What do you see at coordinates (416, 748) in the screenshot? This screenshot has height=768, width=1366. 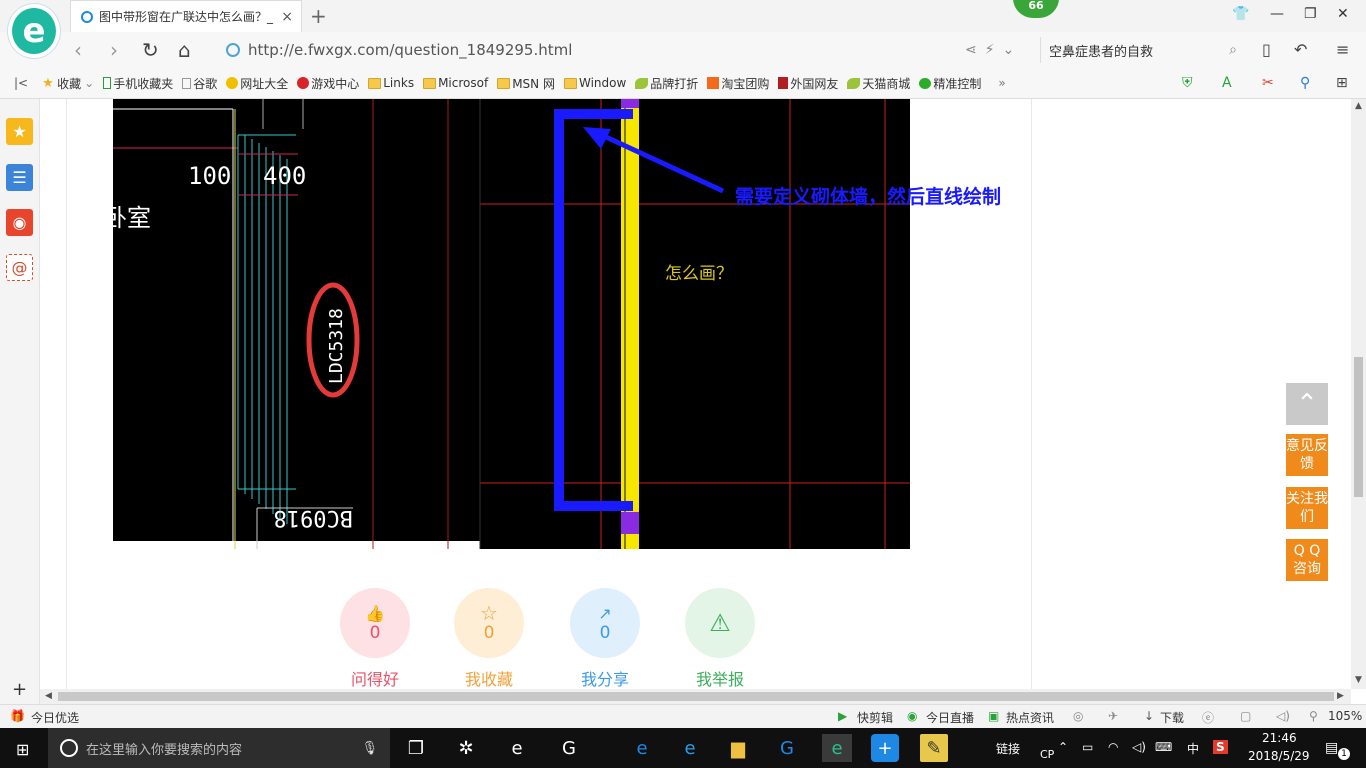 I see `task-view-icon: ❐` at bounding box center [416, 748].